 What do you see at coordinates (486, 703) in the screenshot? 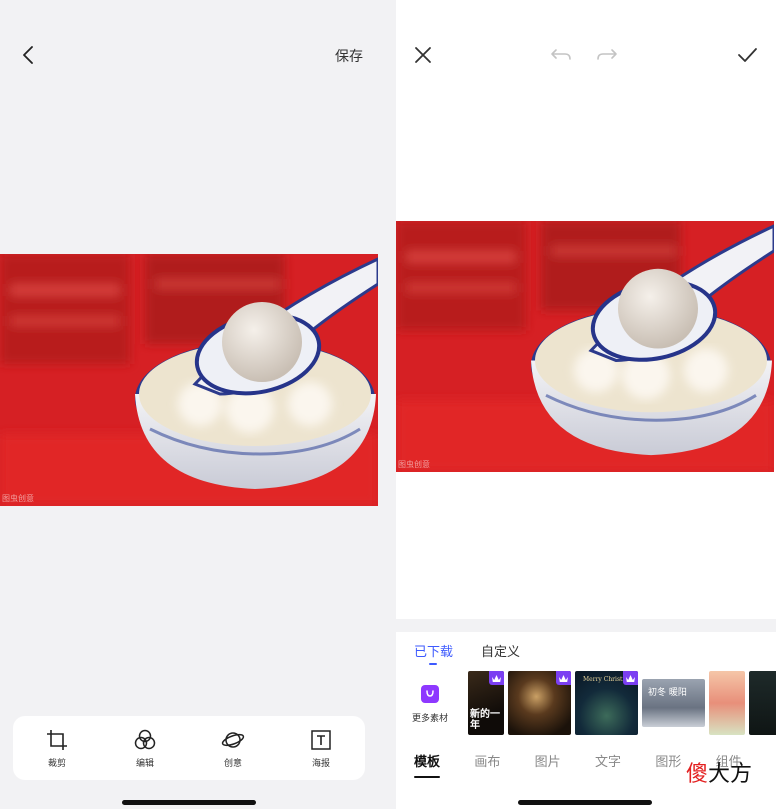
I see `template-thumbnail: 新的一年` at bounding box center [486, 703].